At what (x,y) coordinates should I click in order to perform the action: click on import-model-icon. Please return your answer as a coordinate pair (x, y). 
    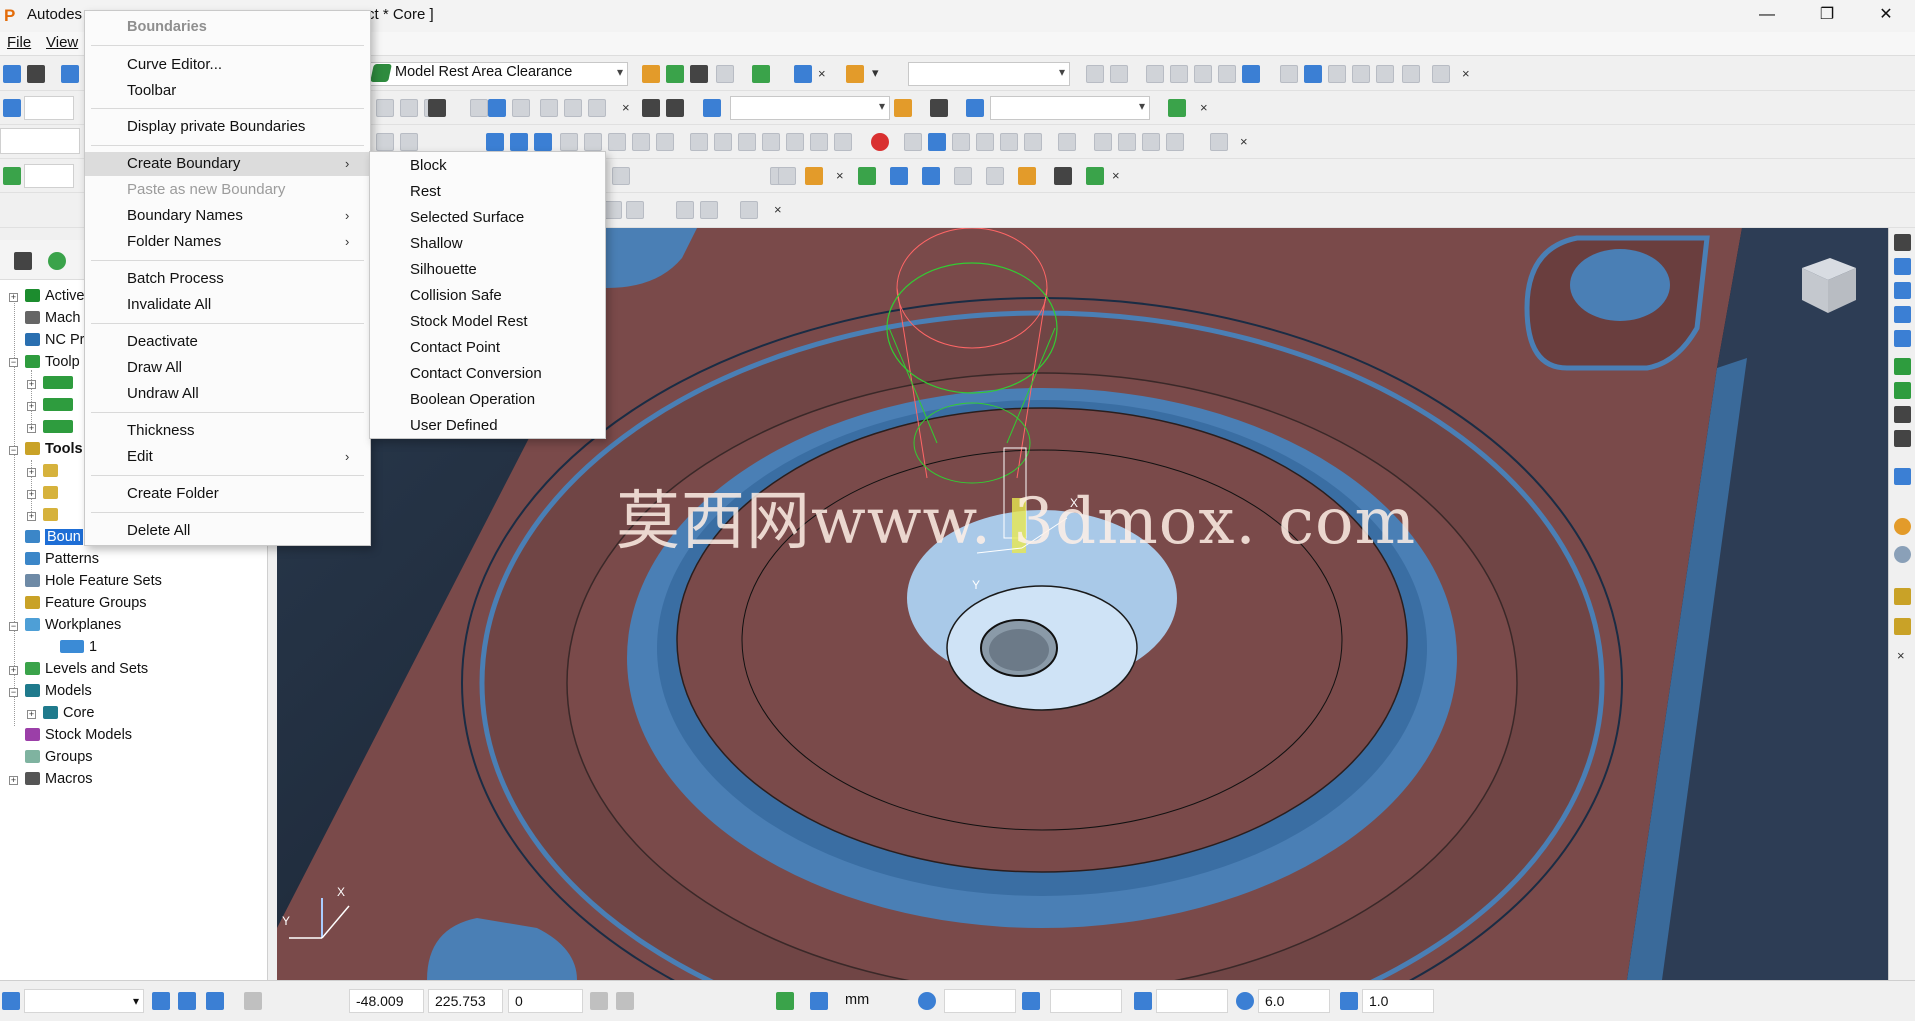
    Looking at the image, I should click on (70, 74).